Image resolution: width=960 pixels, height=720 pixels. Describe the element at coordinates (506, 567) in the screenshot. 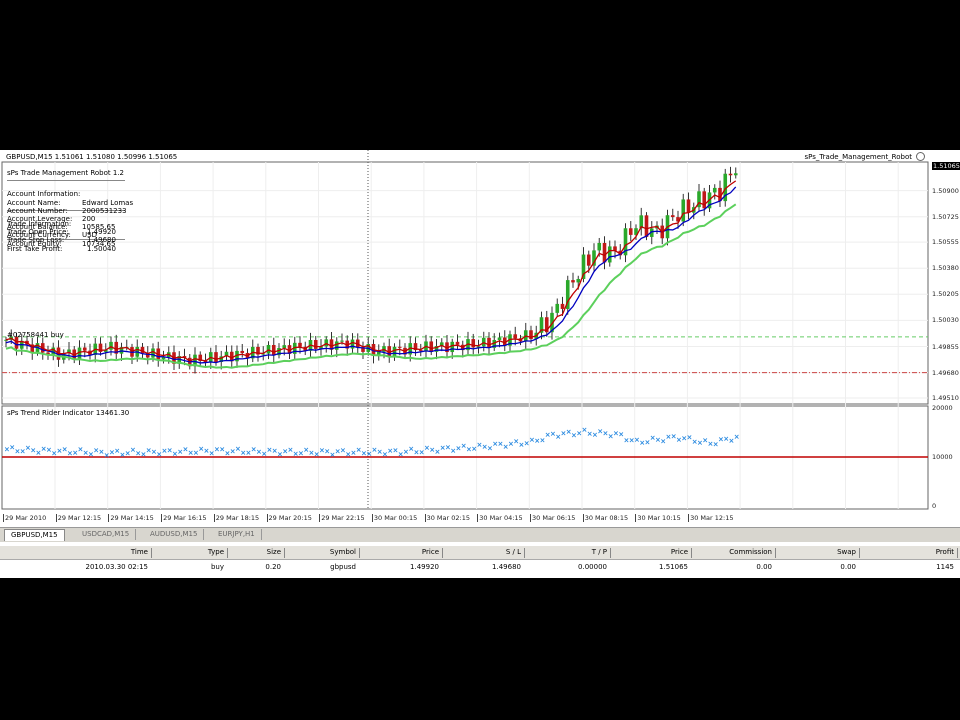

I see `table-cell: 1.49680` at that location.